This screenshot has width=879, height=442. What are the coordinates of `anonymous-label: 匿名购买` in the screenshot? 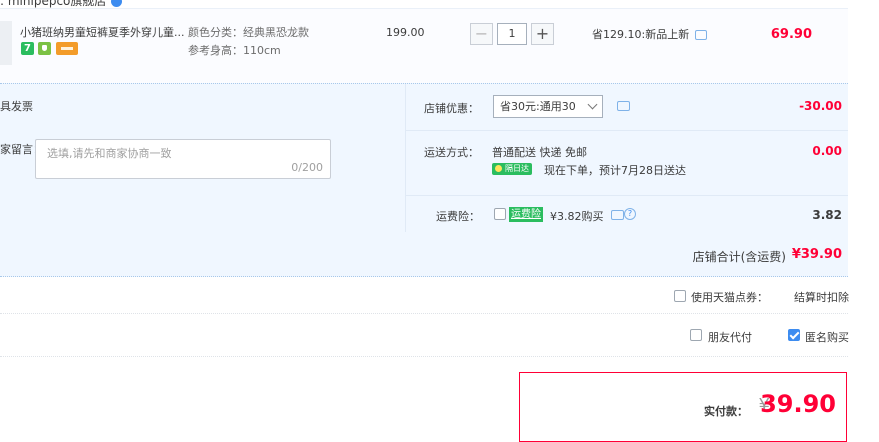 It's located at (827, 337).